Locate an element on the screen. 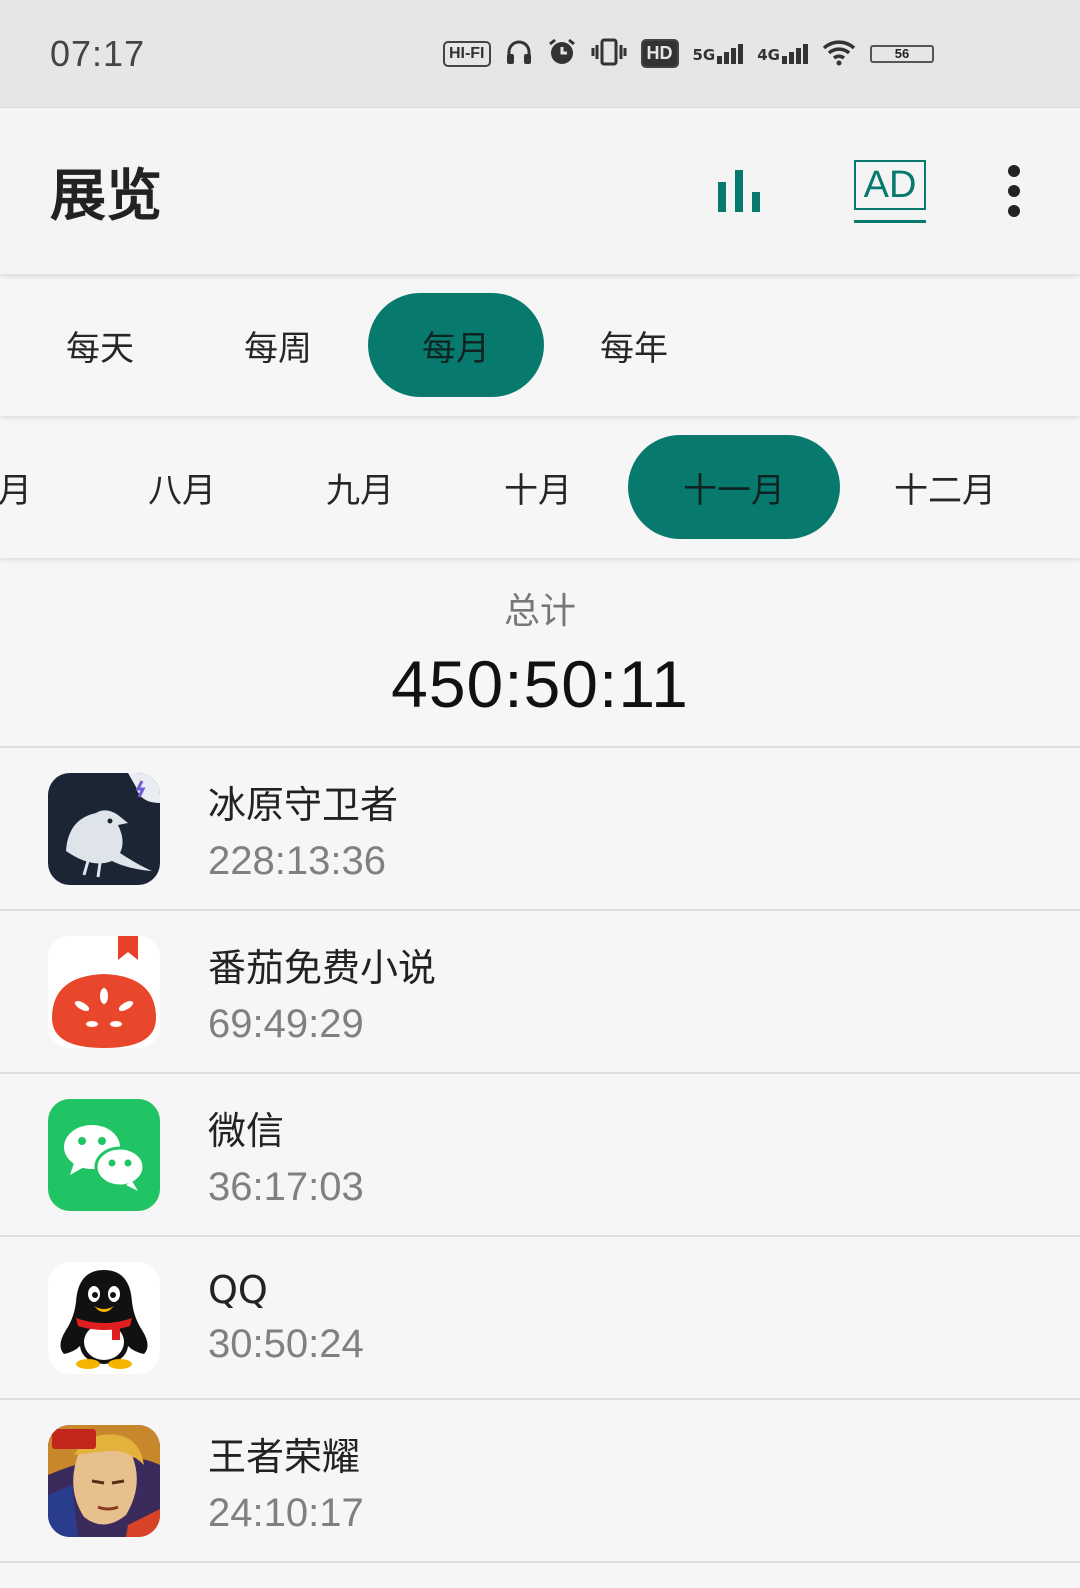 The height and width of the screenshot is (1588, 1080). tab-label: 十一月 is located at coordinates (734, 490).